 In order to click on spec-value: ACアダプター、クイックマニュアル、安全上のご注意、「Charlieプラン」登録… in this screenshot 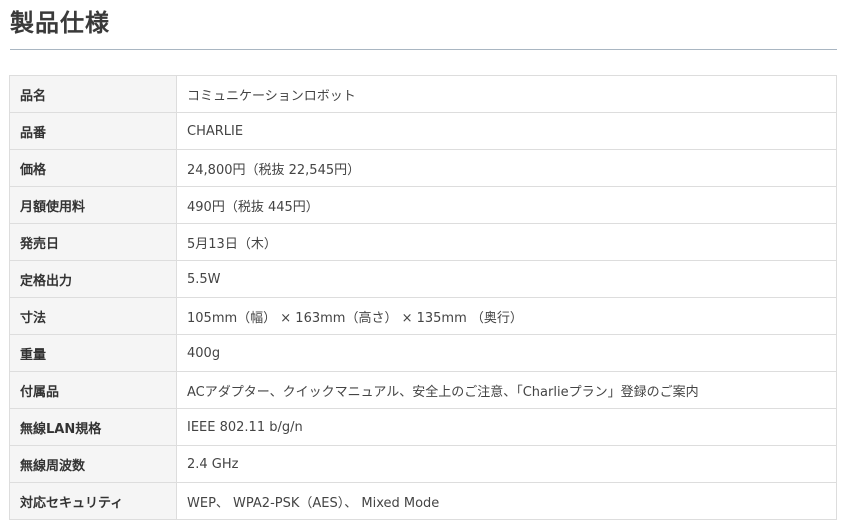, I will do `click(506, 390)`.